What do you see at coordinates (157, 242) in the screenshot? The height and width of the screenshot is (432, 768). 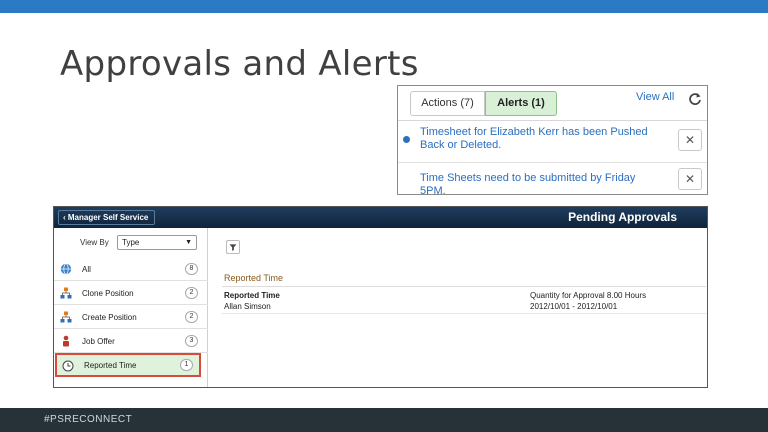 I see `view-by-select: Type ▼` at bounding box center [157, 242].